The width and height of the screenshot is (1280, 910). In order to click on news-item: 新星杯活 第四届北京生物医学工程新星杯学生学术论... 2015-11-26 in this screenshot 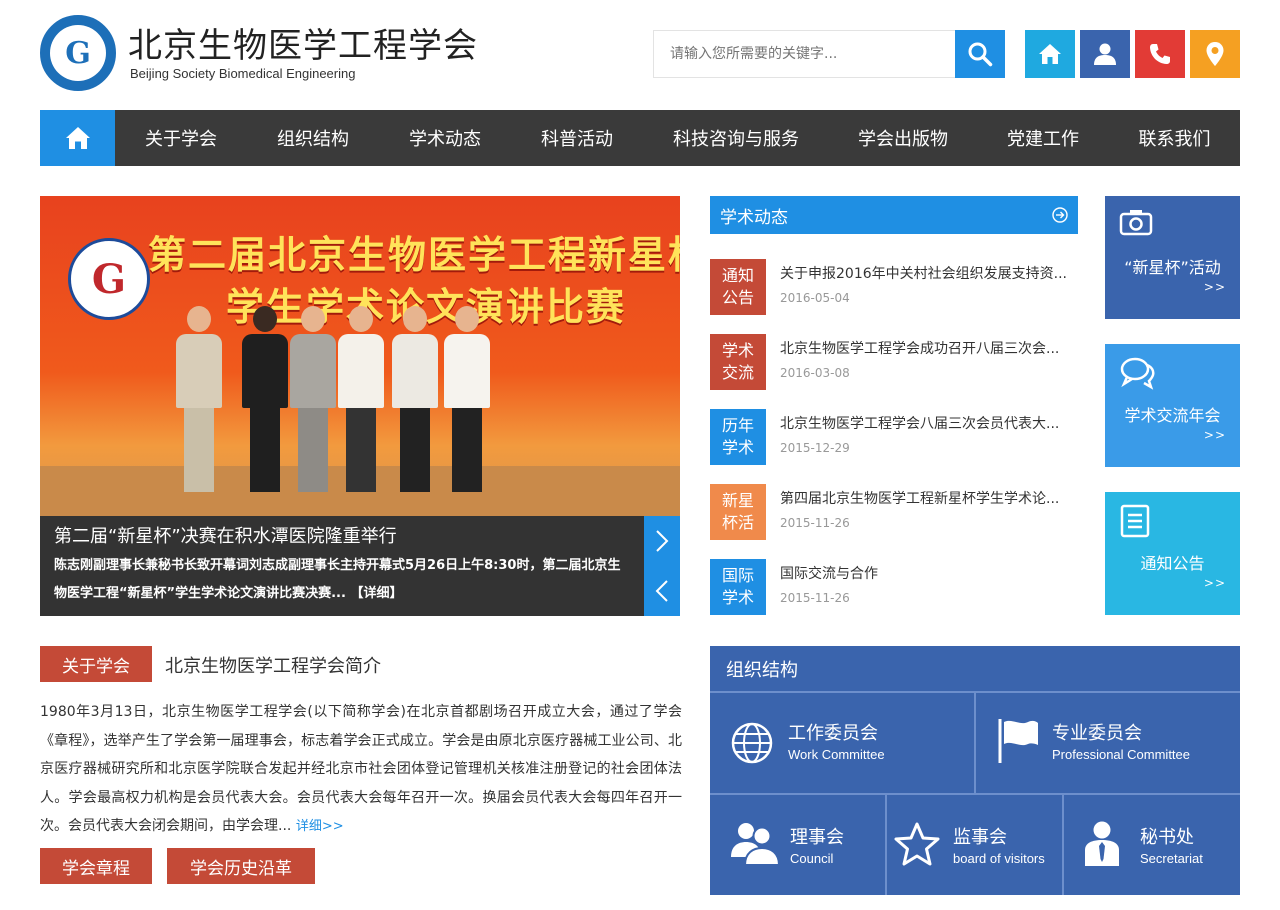, I will do `click(895, 512)`.